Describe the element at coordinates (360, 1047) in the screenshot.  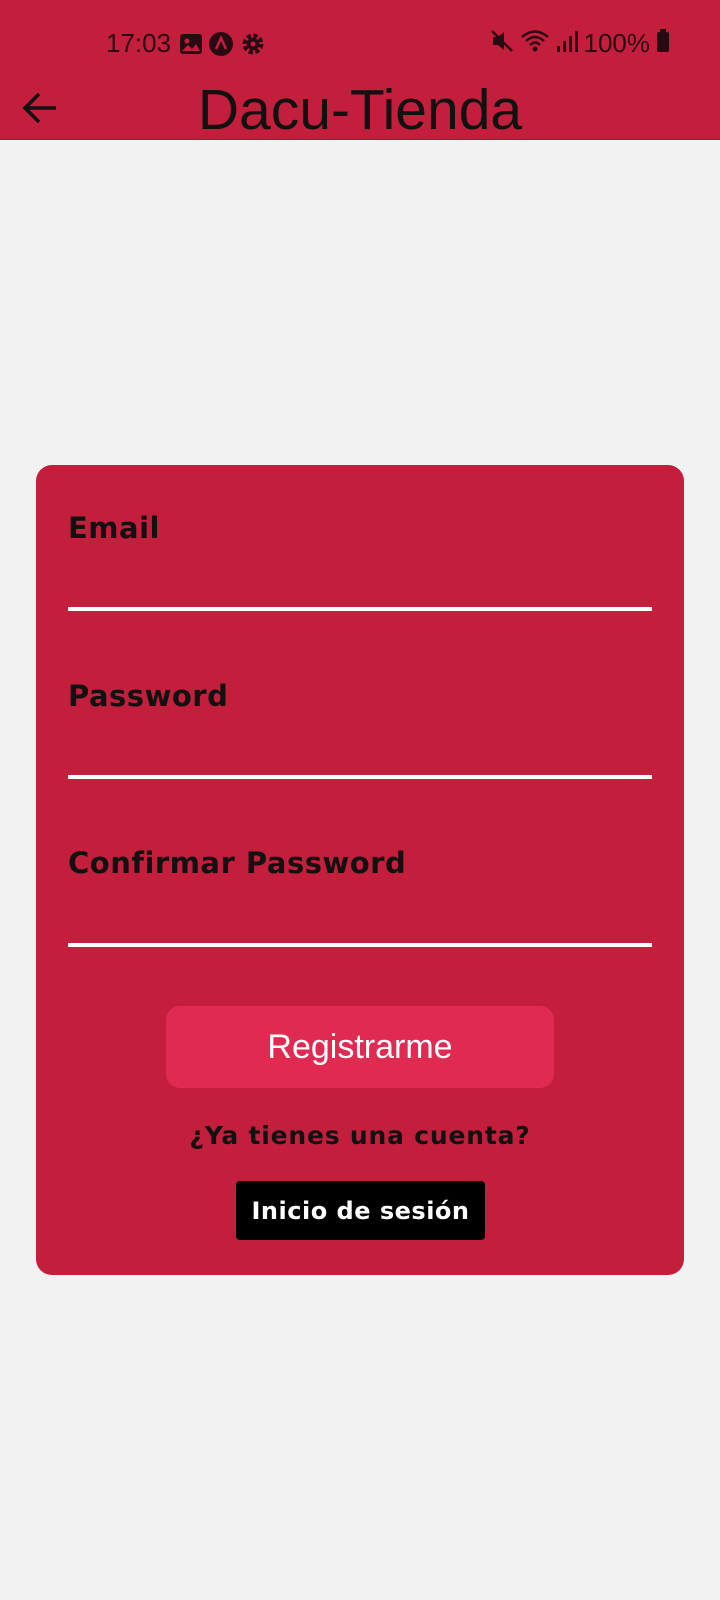
I see `register-button: Registrarme` at that location.